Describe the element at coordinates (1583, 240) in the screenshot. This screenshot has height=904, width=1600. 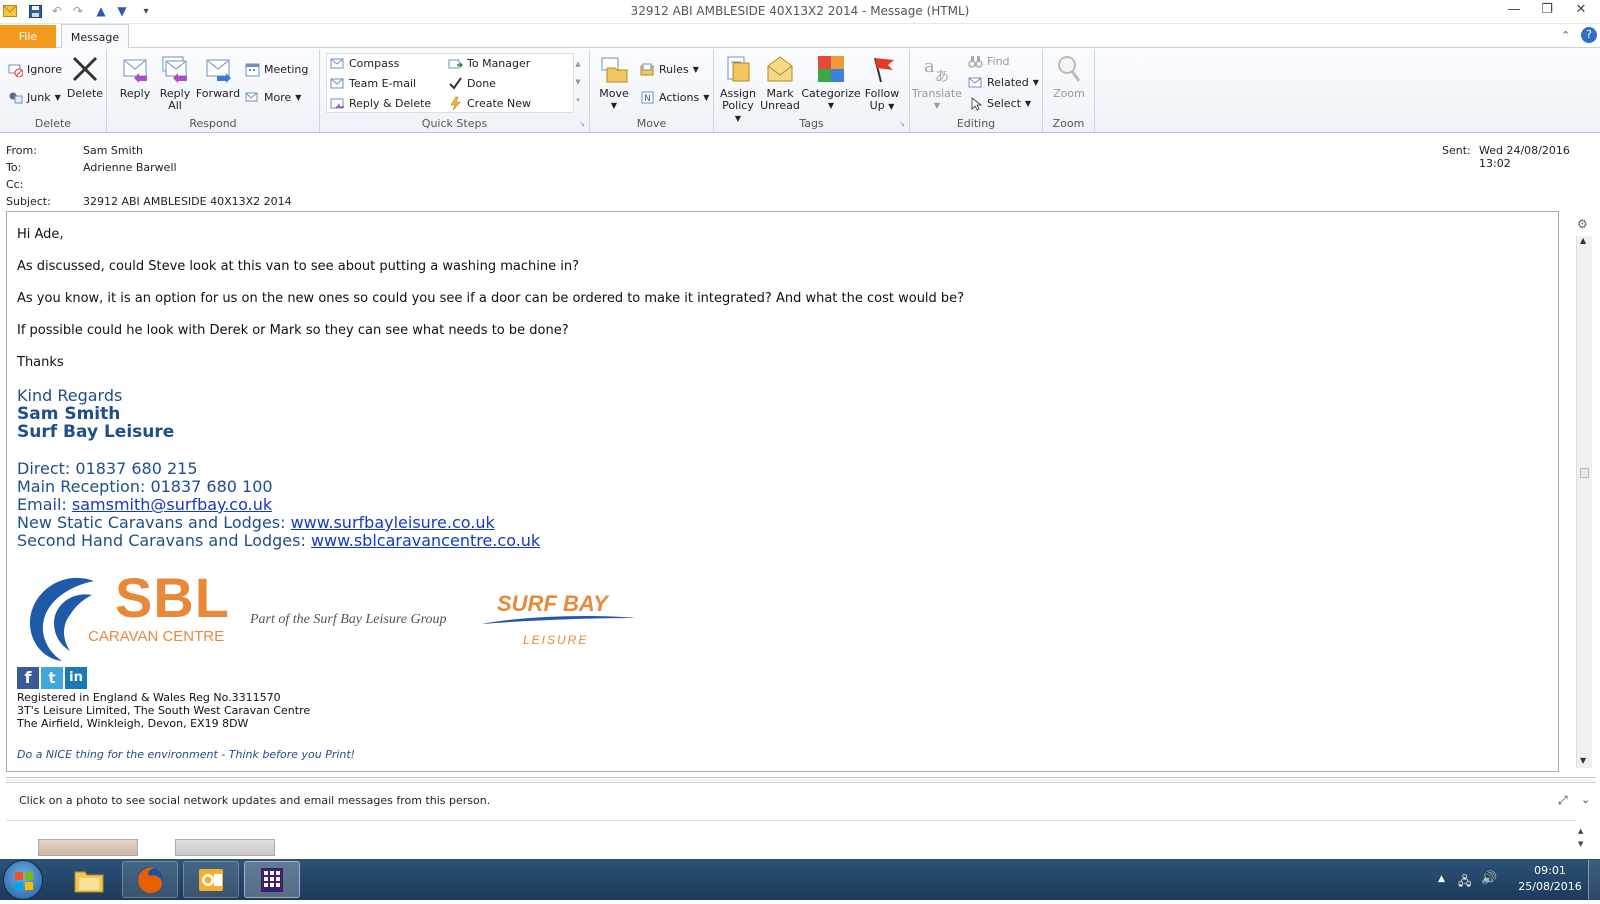
I see `scroll-up-icon: ▲` at that location.